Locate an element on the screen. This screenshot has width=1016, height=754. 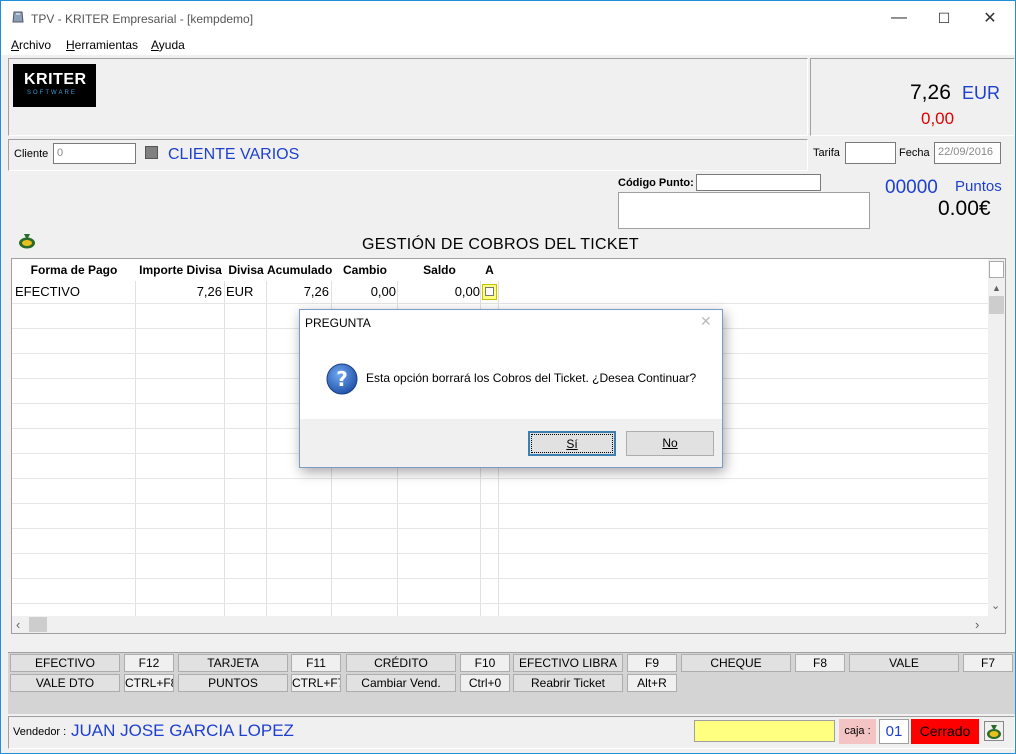
window-title: TPV - KRITER Empresarial - [kempdemo] is located at coordinates (142, 19).